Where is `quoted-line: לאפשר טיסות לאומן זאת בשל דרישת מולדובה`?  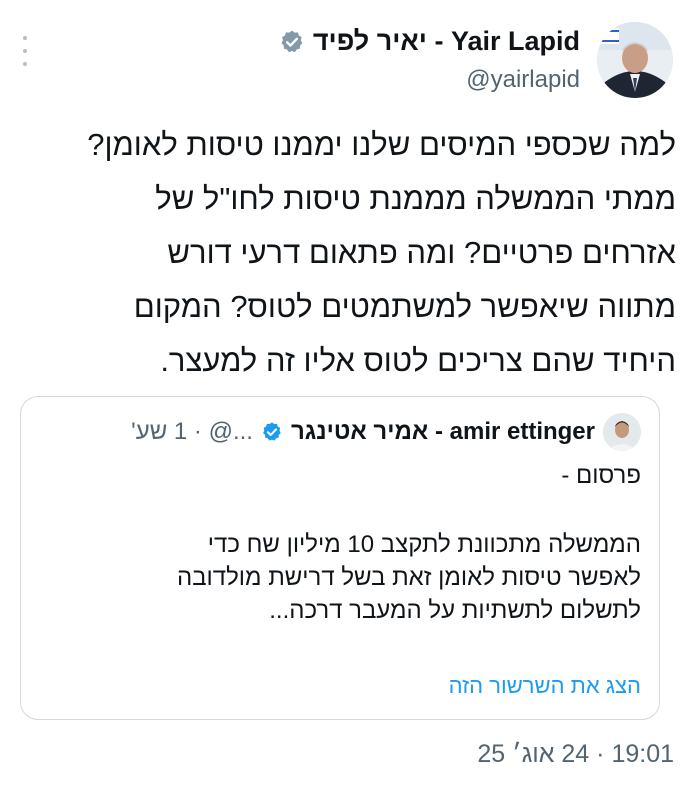
quoted-line: לאפשר טיסות לאומן זאת בשל דרישת מולדובה is located at coordinates (408, 577).